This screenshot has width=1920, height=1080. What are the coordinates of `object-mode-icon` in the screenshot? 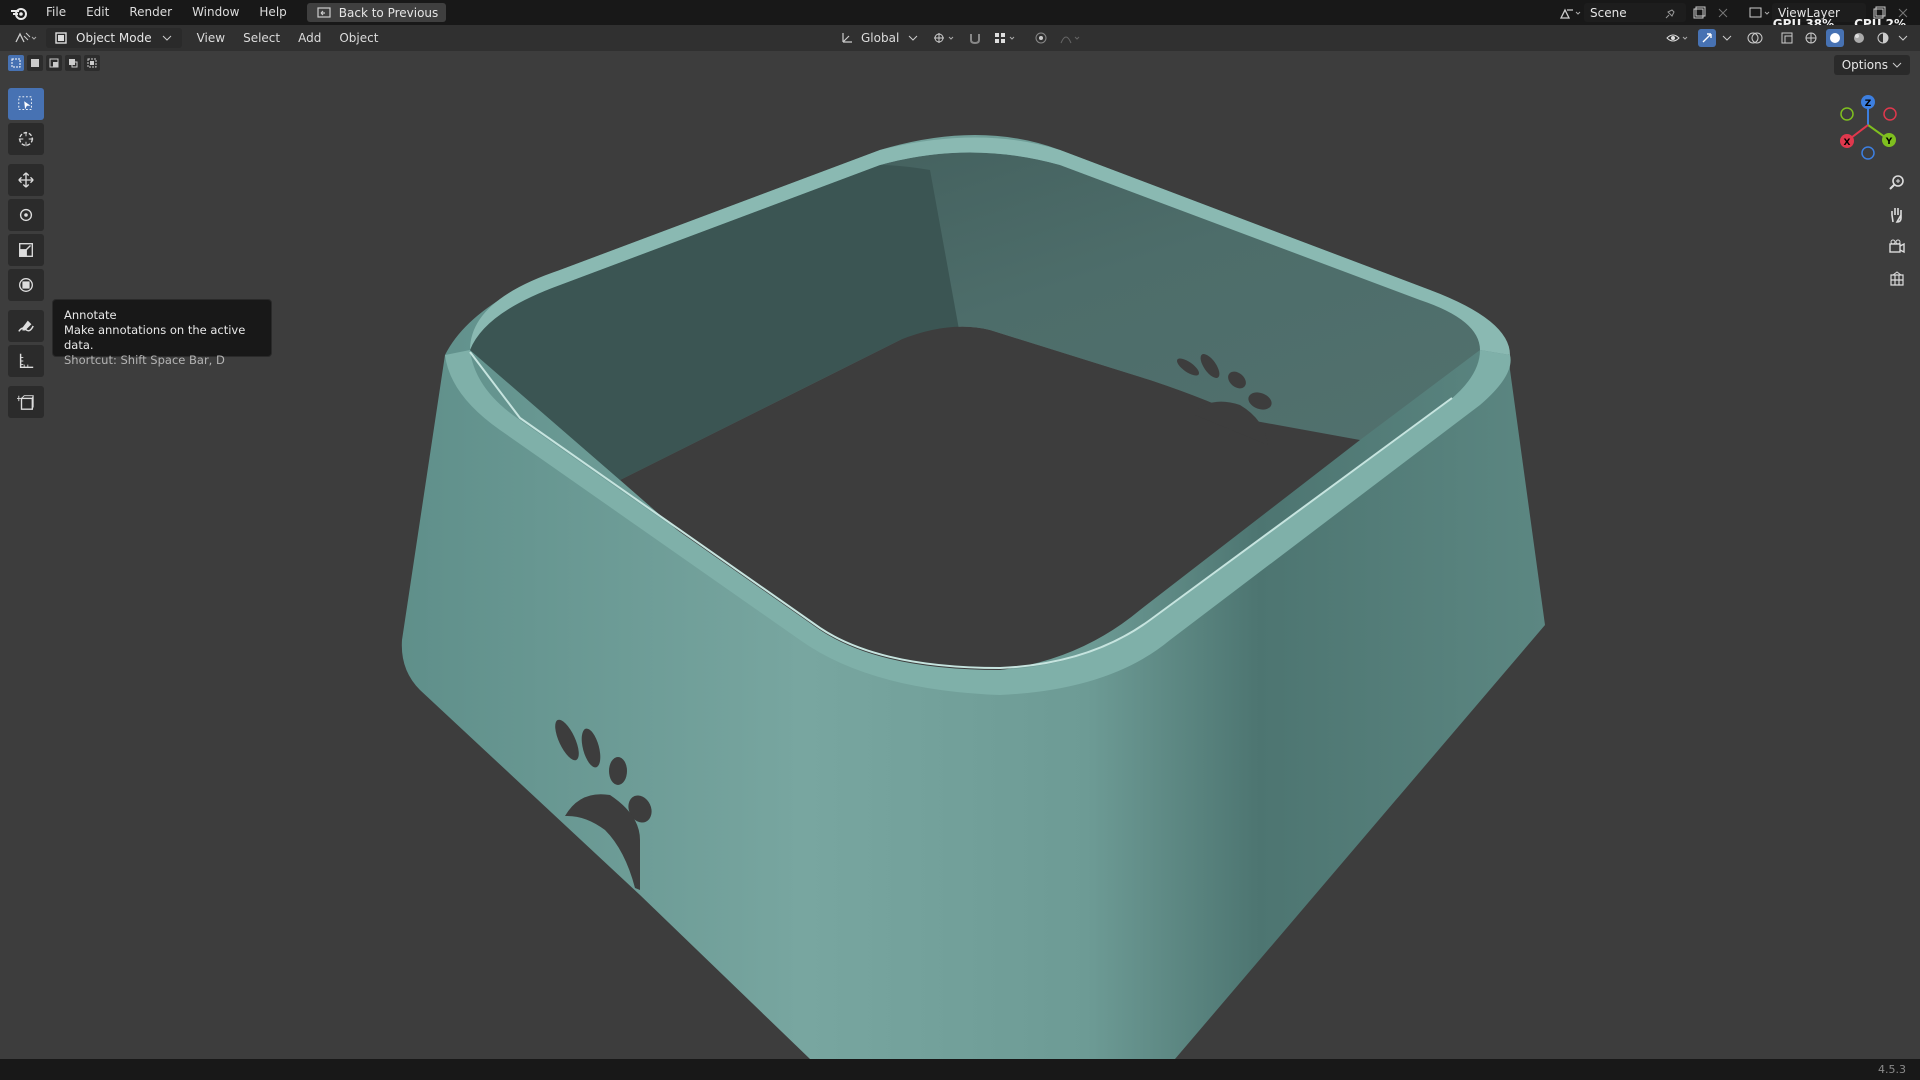 It's located at (61, 38).